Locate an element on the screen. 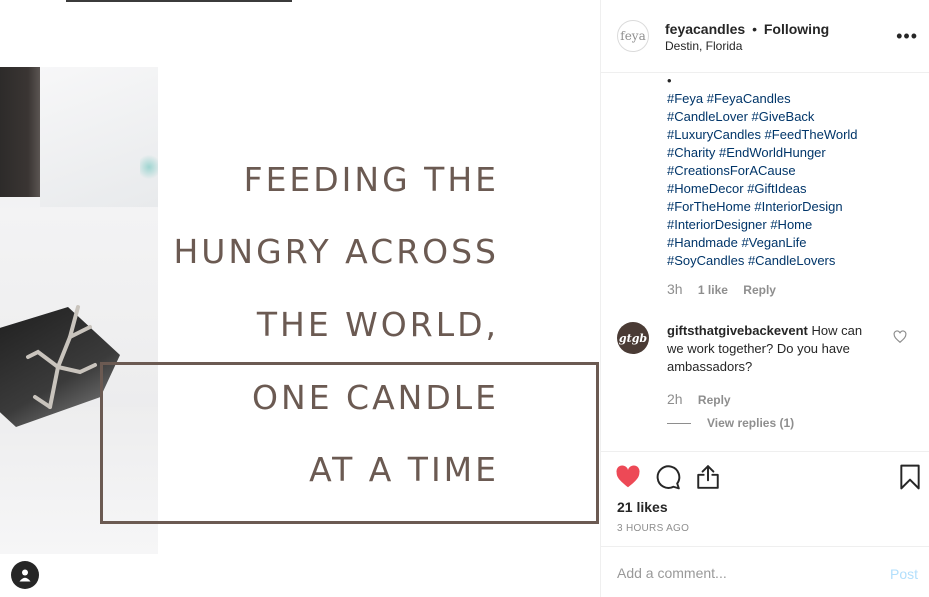 The width and height of the screenshot is (929, 597). bookmark-icon is located at coordinates (910, 477).